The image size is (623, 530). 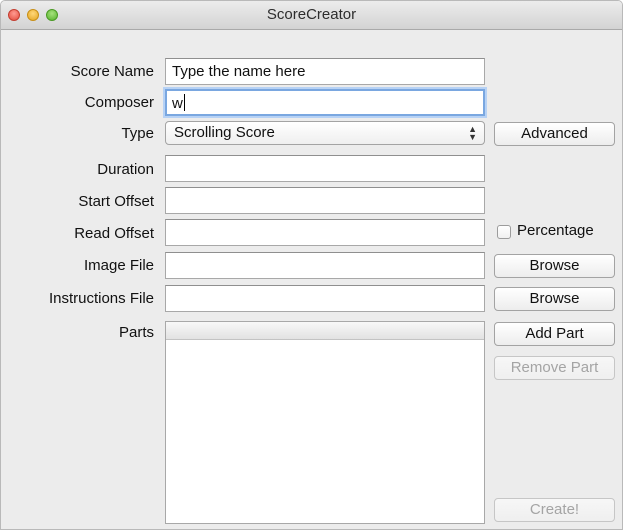 I want to click on remove-part-button: Remove Part, so click(x=554, y=368).